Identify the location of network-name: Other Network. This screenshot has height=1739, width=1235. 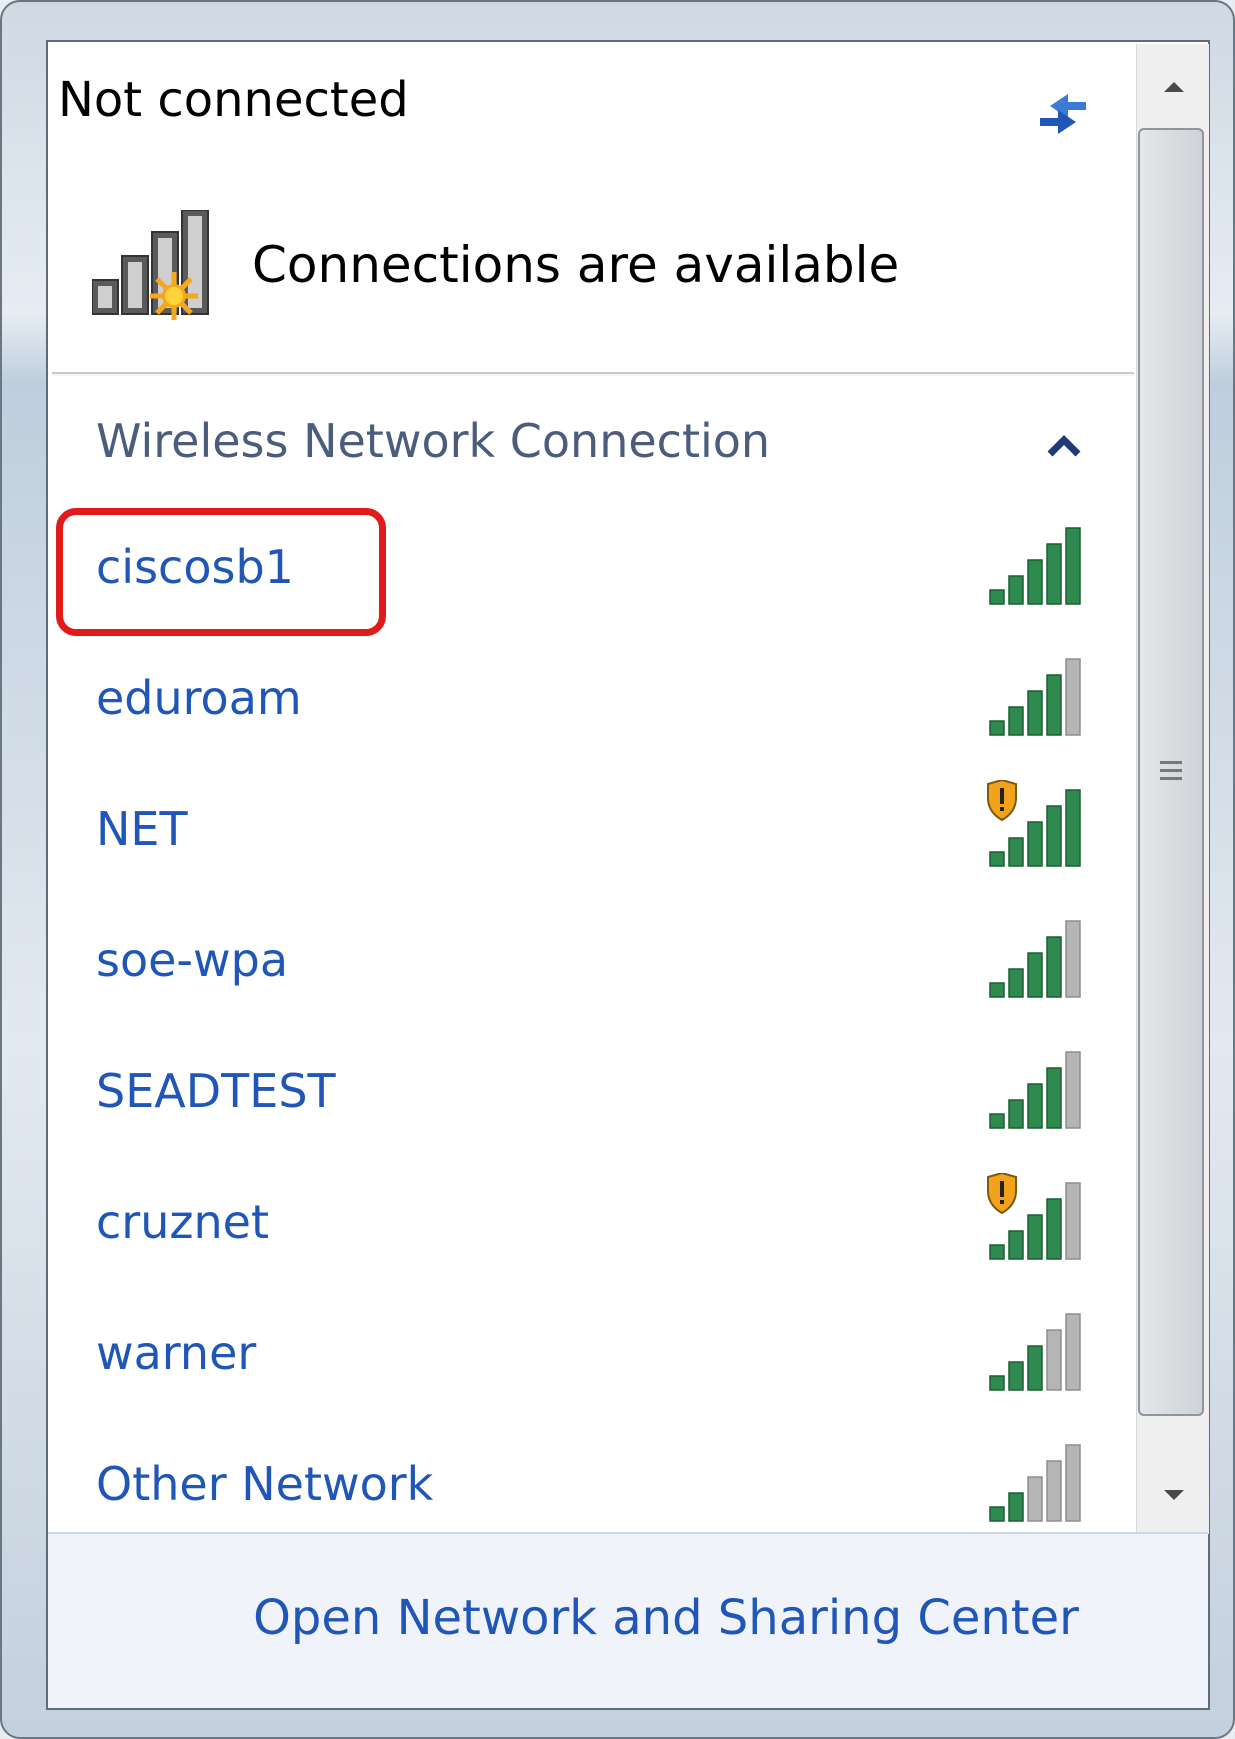
(265, 1484).